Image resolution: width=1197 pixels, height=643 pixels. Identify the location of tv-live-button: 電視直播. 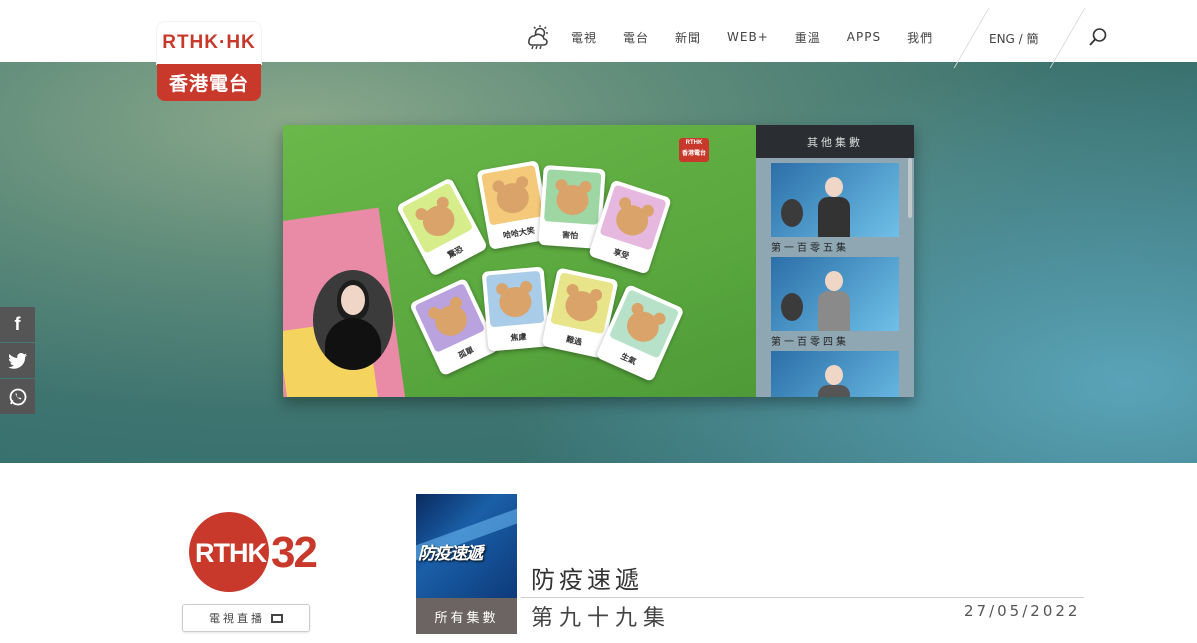
(246, 618).